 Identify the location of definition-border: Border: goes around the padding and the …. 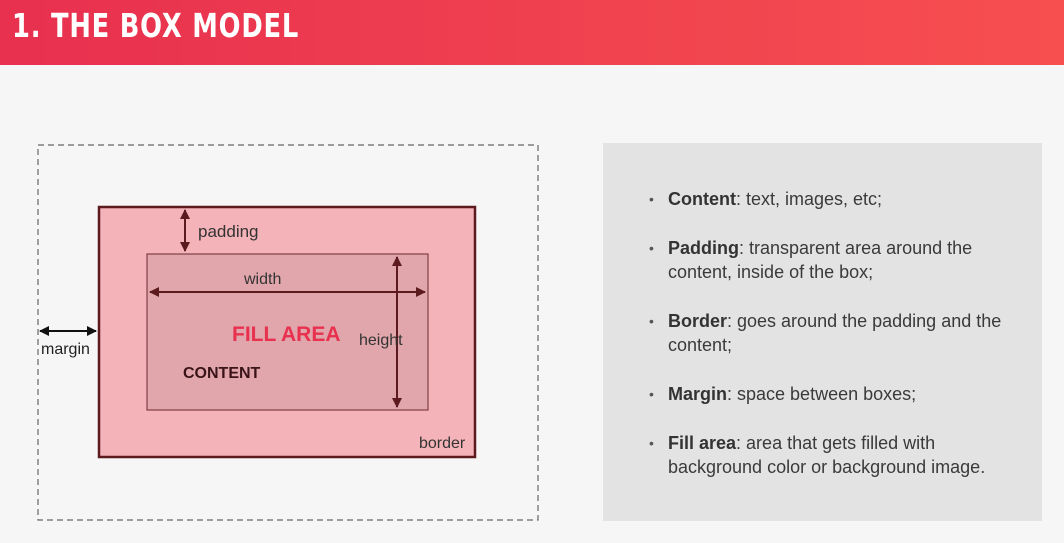
(839, 333).